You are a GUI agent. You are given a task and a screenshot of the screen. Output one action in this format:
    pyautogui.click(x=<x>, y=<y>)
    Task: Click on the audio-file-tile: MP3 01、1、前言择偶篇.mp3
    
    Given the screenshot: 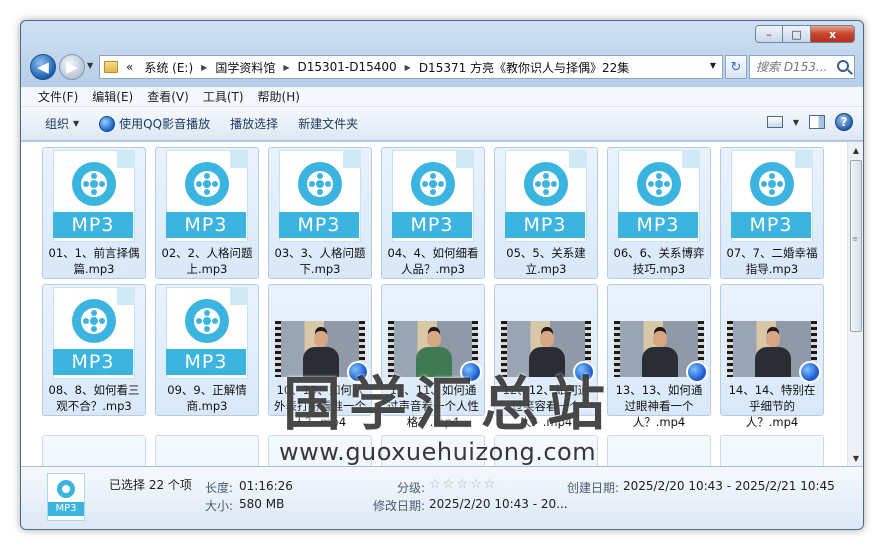 What is the action you would take?
    pyautogui.click(x=94, y=213)
    